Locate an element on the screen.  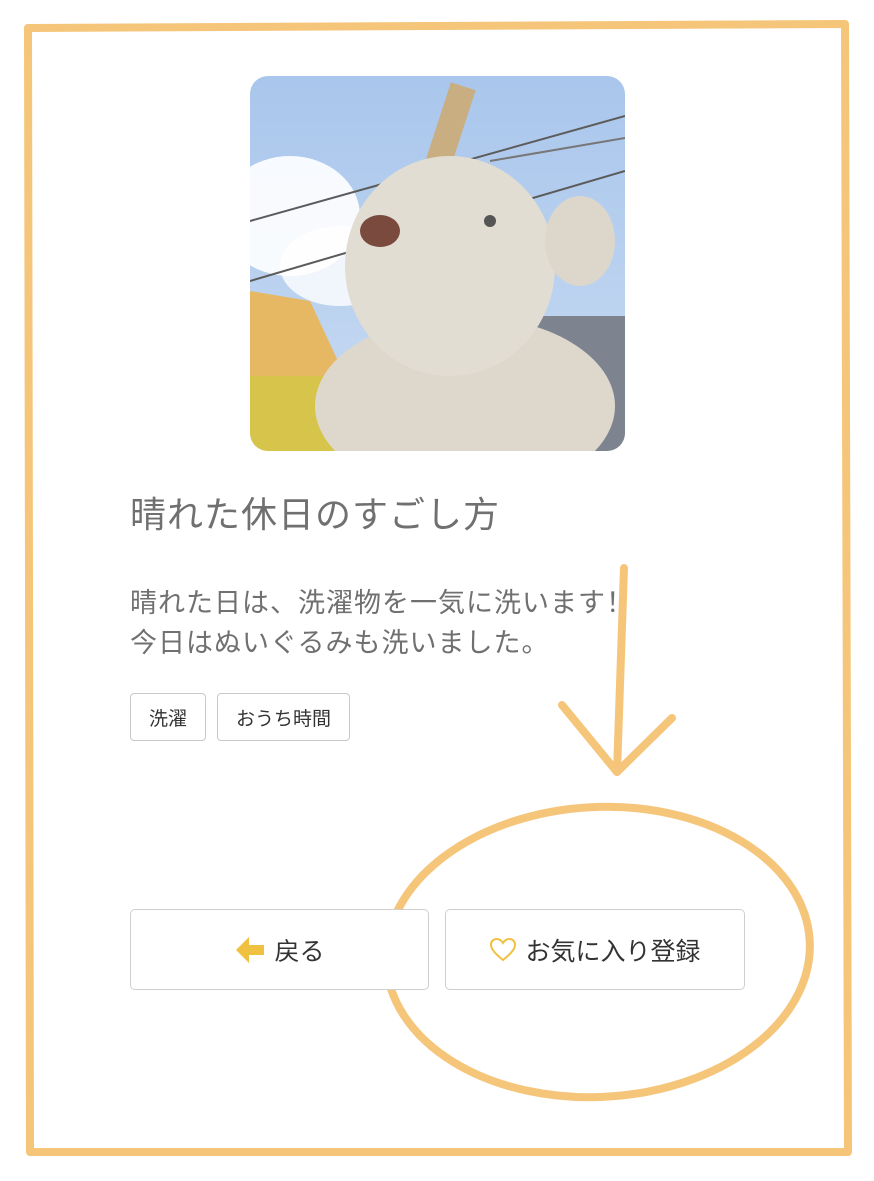
annotation-arrow-head is located at coordinates (617, 738).